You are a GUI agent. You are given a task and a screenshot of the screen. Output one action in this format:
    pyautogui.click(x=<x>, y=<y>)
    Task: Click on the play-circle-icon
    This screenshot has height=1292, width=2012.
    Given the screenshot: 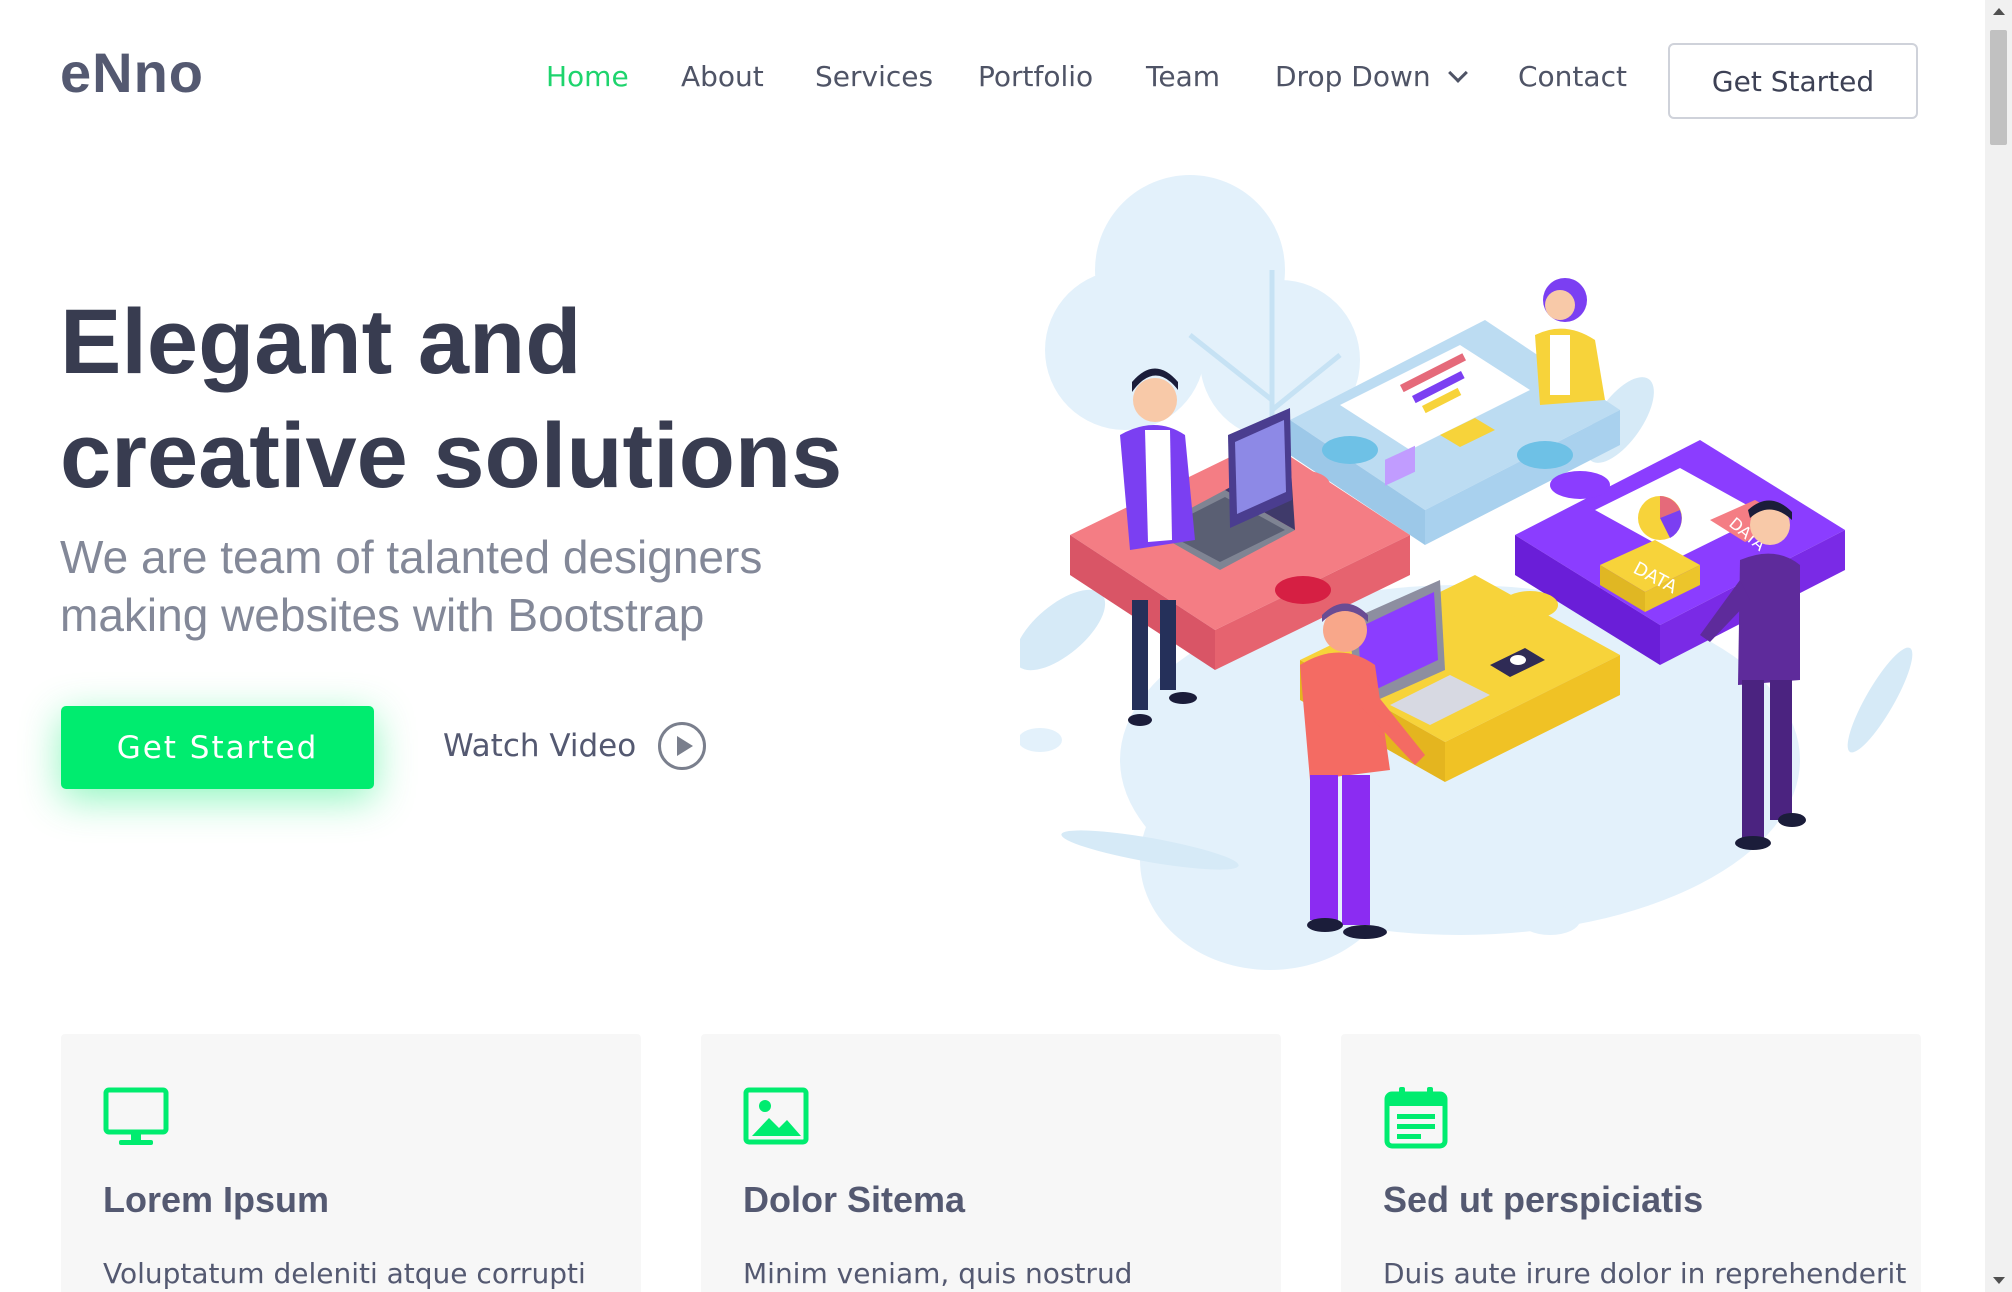 What is the action you would take?
    pyautogui.click(x=682, y=746)
    